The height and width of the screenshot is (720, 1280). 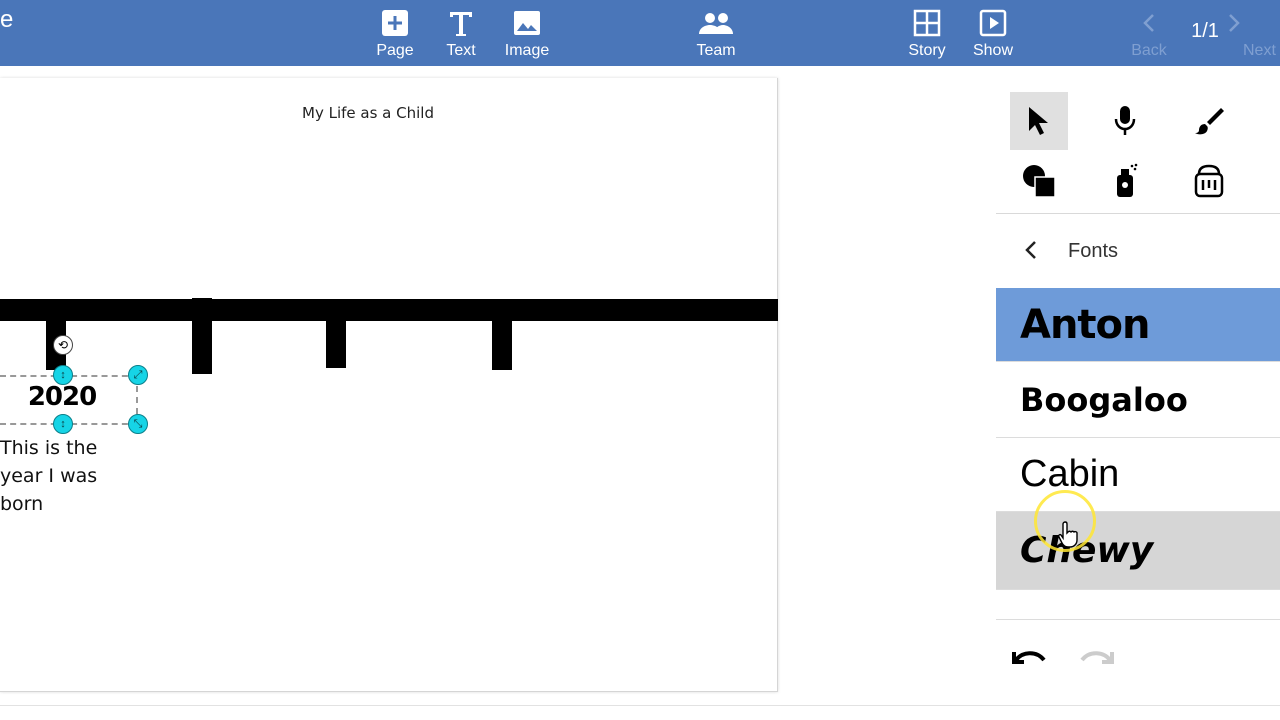 I want to click on add-text-button: Text, so click(x=461, y=34).